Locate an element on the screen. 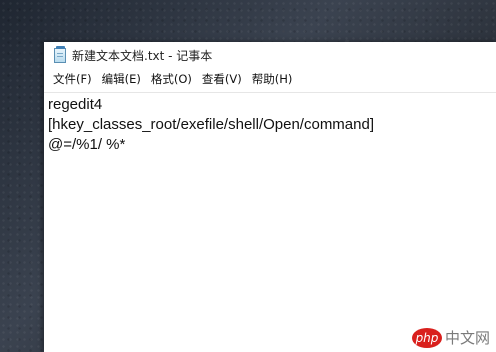  menu-bar: 文件(F) 编辑(E) 格式(O) 查看(V) 帮助(H) is located at coordinates (270, 79).